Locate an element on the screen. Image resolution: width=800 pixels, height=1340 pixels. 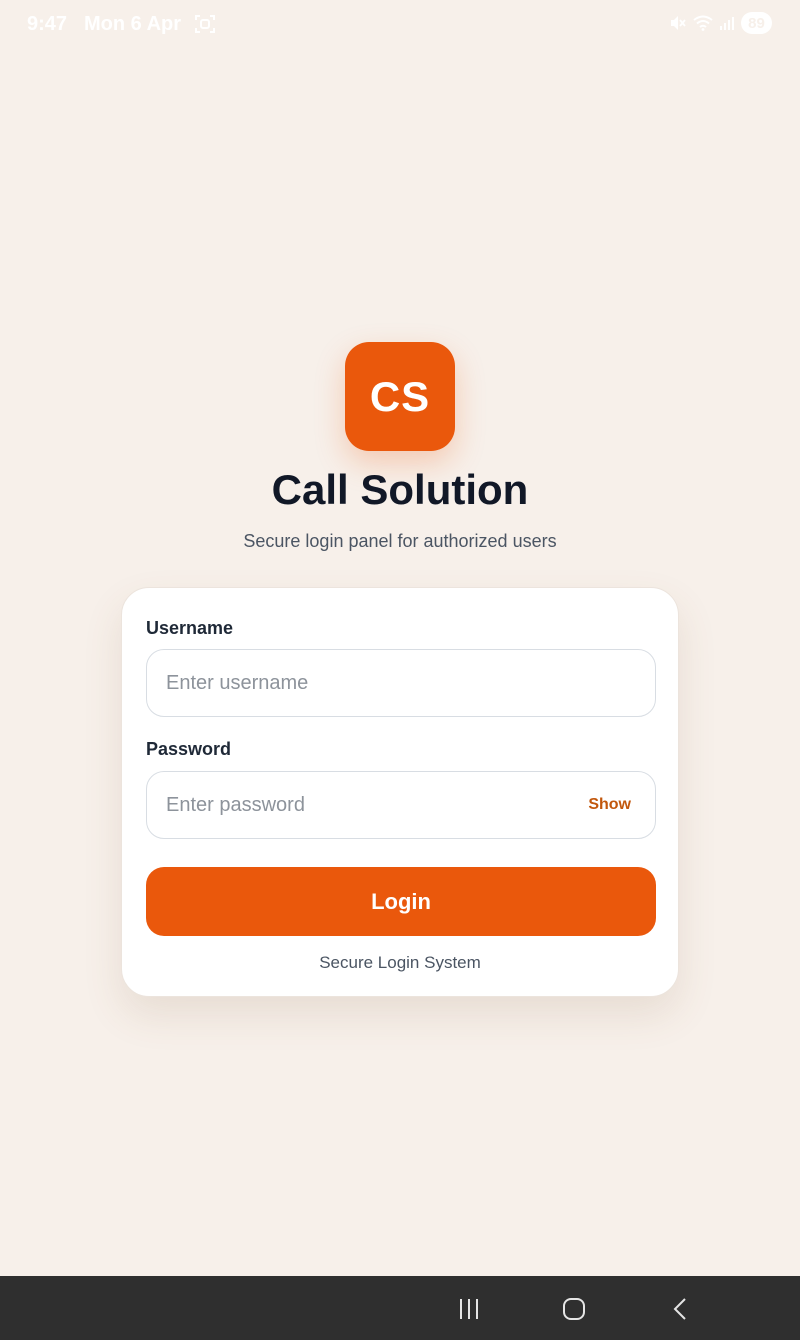
battery-indicator: 89 is located at coordinates (756, 23).